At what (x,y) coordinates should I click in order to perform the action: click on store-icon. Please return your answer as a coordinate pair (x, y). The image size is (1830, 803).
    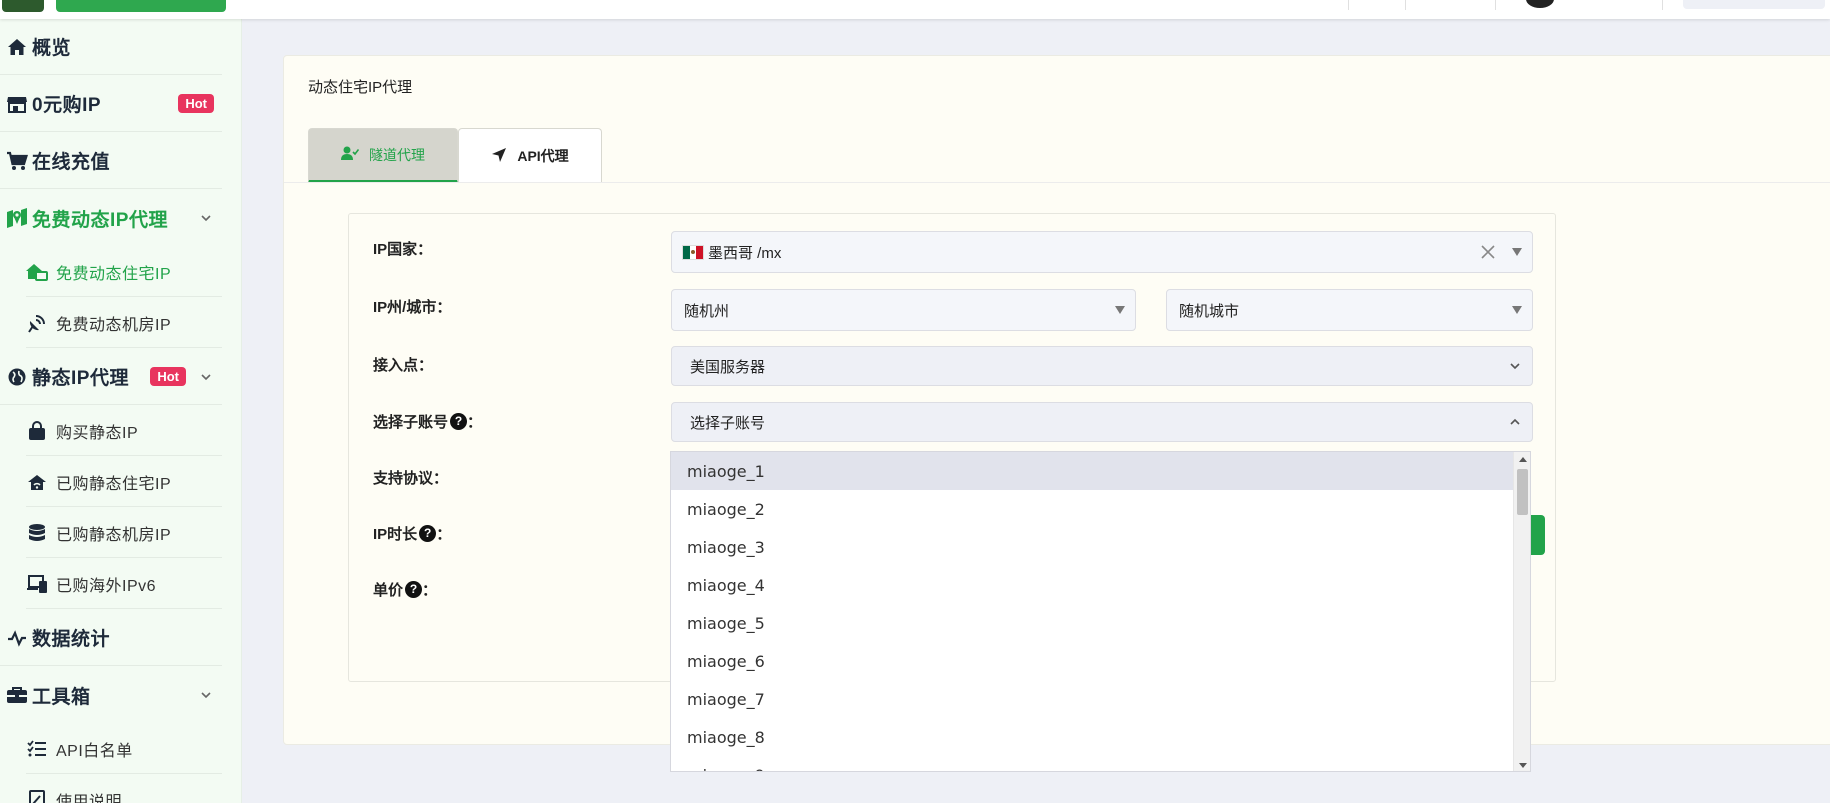
    Looking at the image, I should click on (17, 104).